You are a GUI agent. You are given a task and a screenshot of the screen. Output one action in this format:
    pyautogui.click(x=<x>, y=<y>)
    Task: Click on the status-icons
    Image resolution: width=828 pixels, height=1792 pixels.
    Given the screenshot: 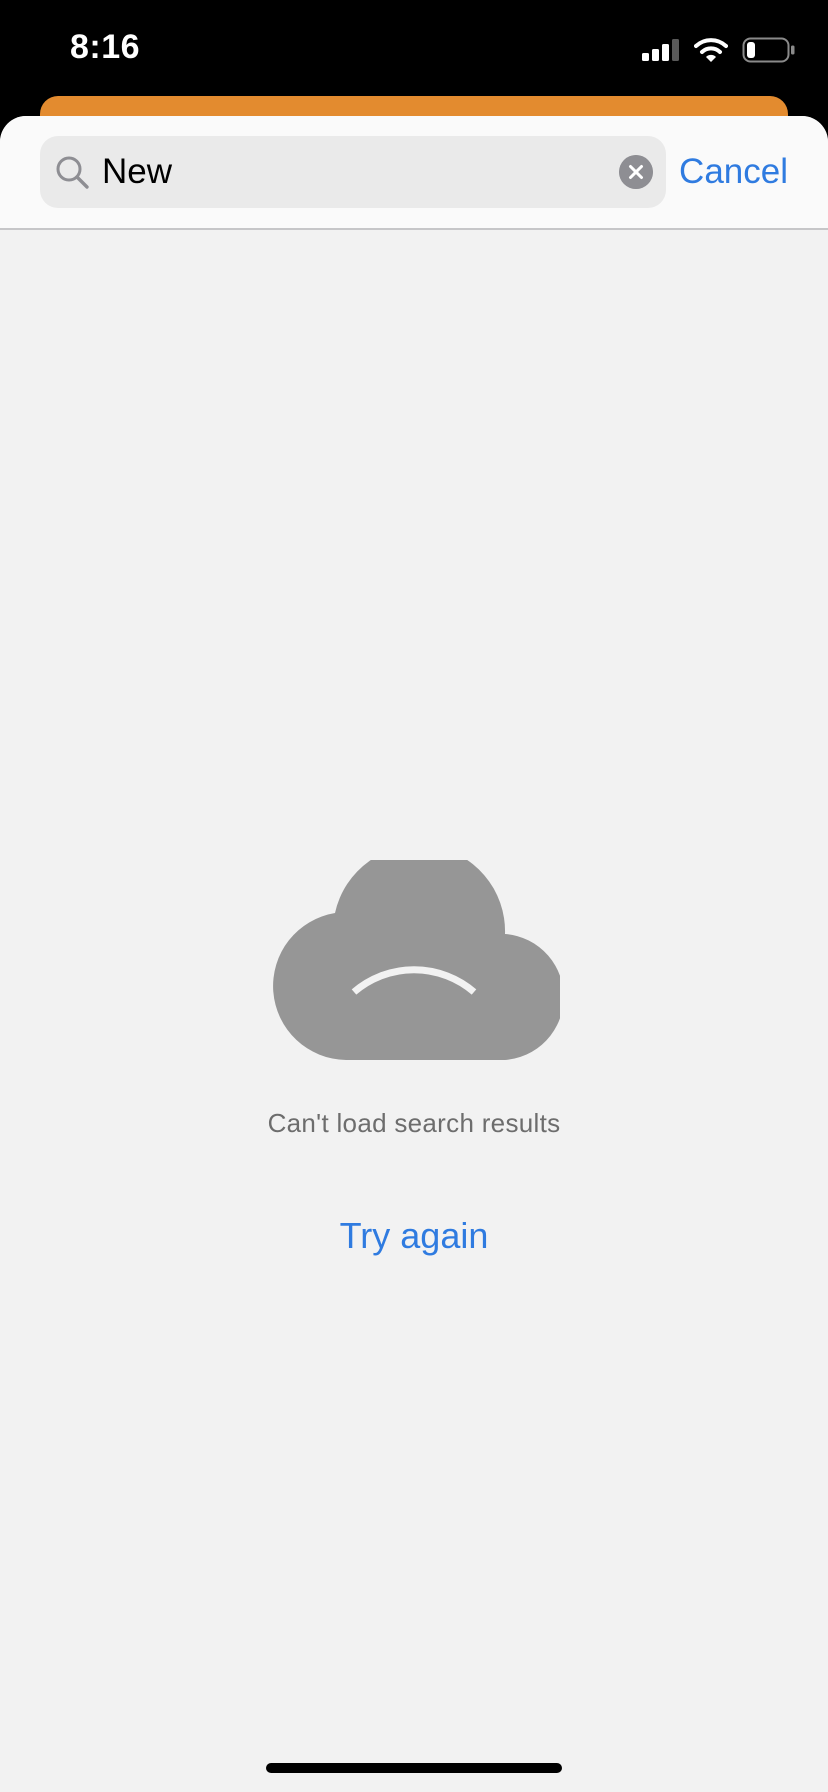 What is the action you would take?
    pyautogui.click(x=719, y=50)
    